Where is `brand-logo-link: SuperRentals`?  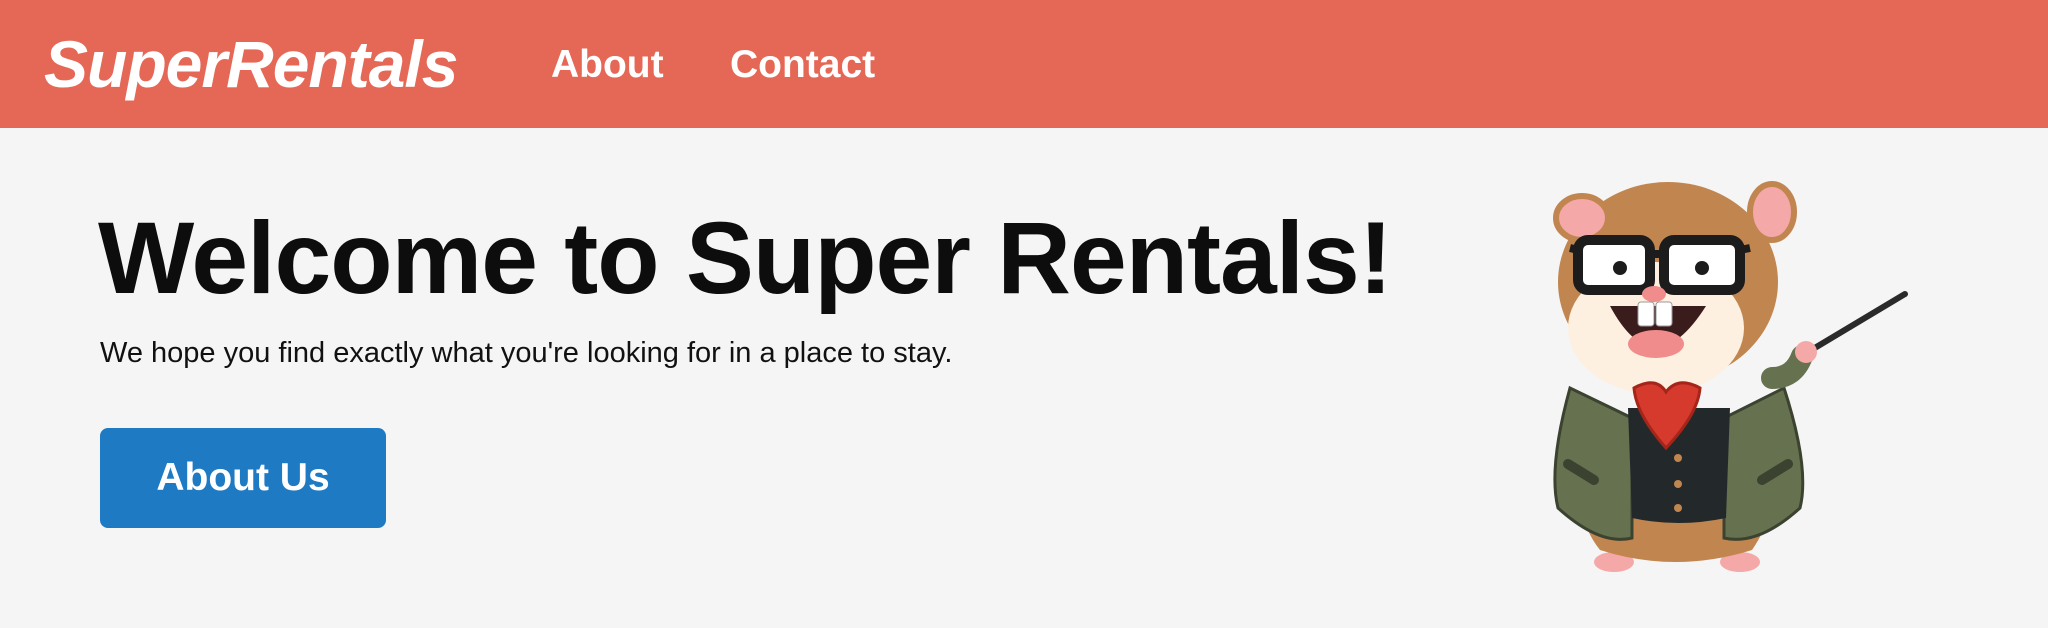
brand-logo-link: SuperRentals is located at coordinates (251, 64).